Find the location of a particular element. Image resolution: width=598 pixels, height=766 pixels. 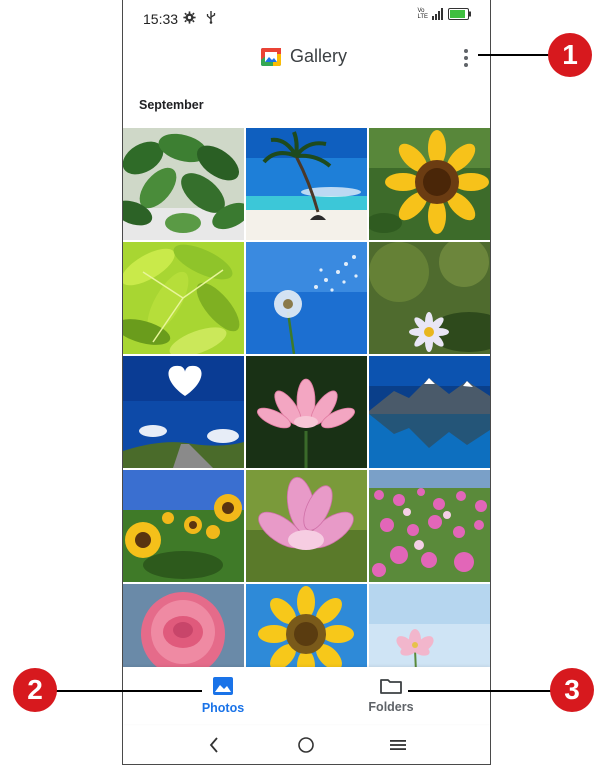

callout-badge-1: 1 is located at coordinates (570, 55).